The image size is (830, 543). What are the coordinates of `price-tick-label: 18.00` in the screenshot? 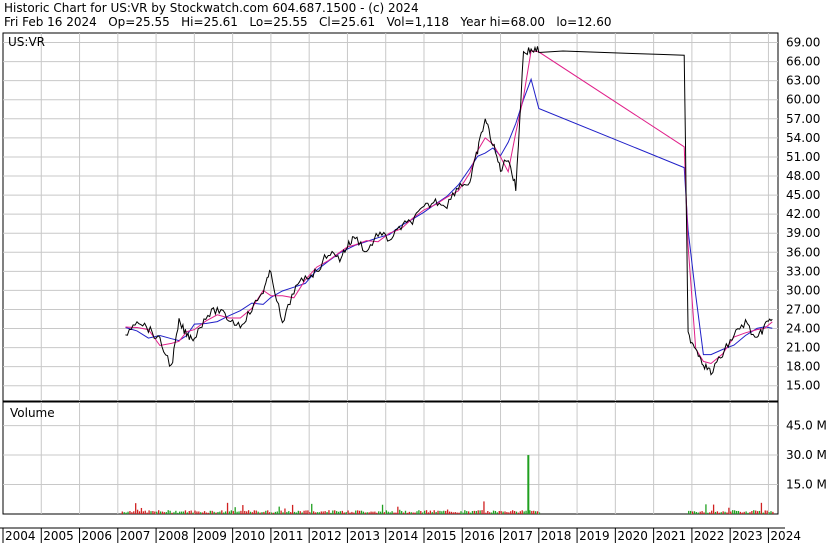 It's located at (803, 367).